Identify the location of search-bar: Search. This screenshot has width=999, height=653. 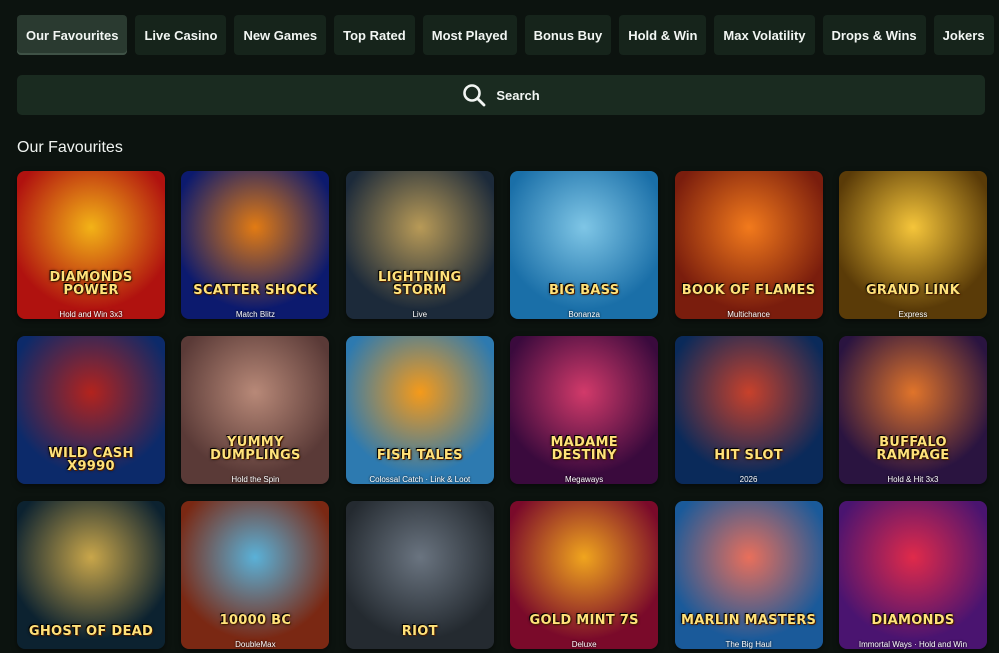
(501, 95).